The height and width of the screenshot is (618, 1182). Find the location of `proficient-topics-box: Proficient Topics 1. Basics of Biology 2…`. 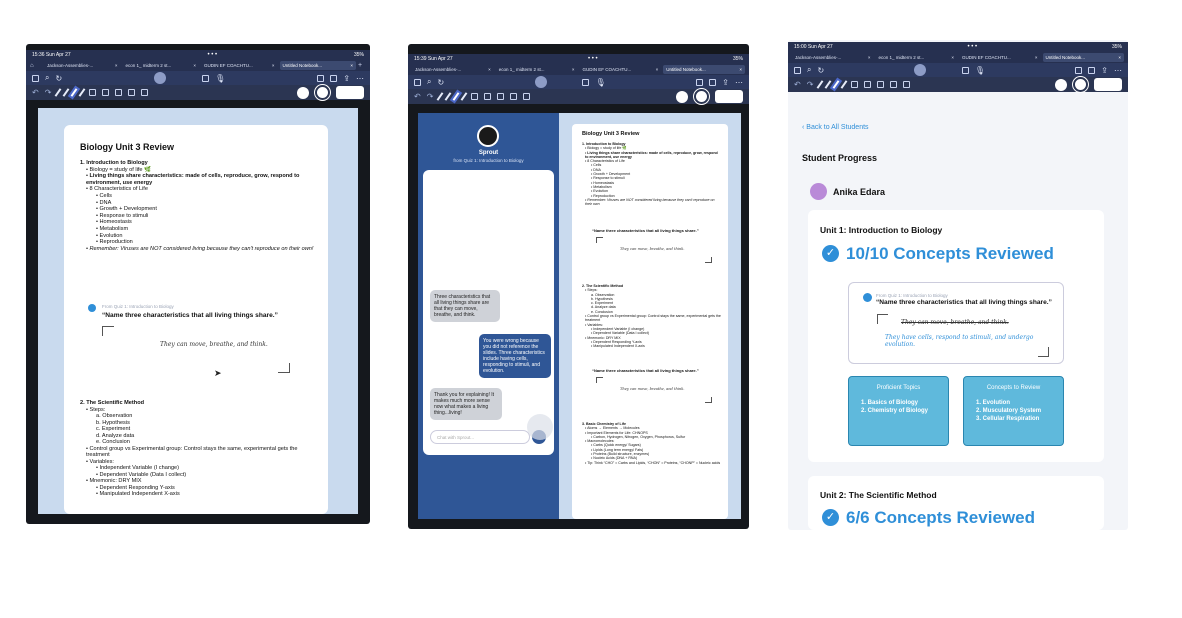

proficient-topics-box: Proficient Topics 1. Basics of Biology 2… is located at coordinates (898, 411).